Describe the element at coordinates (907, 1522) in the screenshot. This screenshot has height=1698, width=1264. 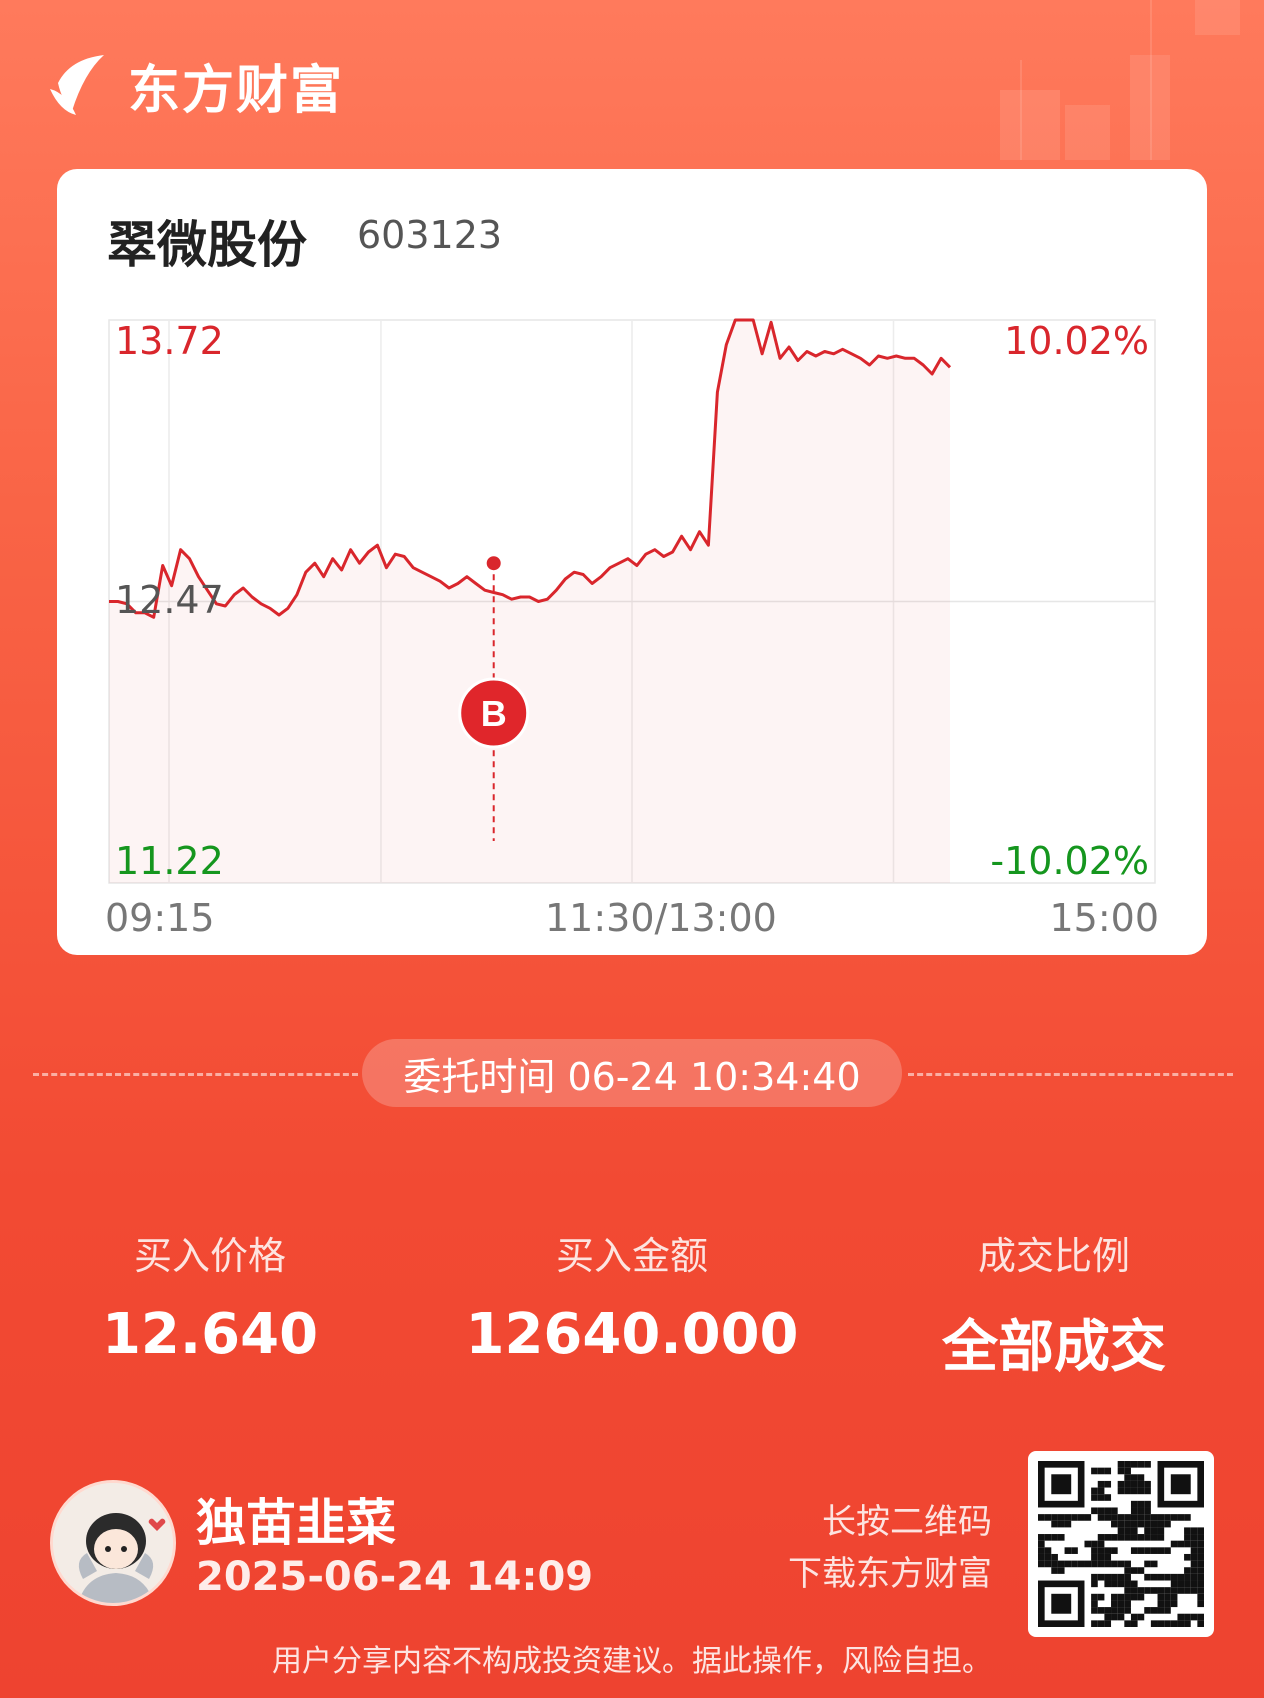
I see `qr-hint-line1: 长按二维码` at that location.